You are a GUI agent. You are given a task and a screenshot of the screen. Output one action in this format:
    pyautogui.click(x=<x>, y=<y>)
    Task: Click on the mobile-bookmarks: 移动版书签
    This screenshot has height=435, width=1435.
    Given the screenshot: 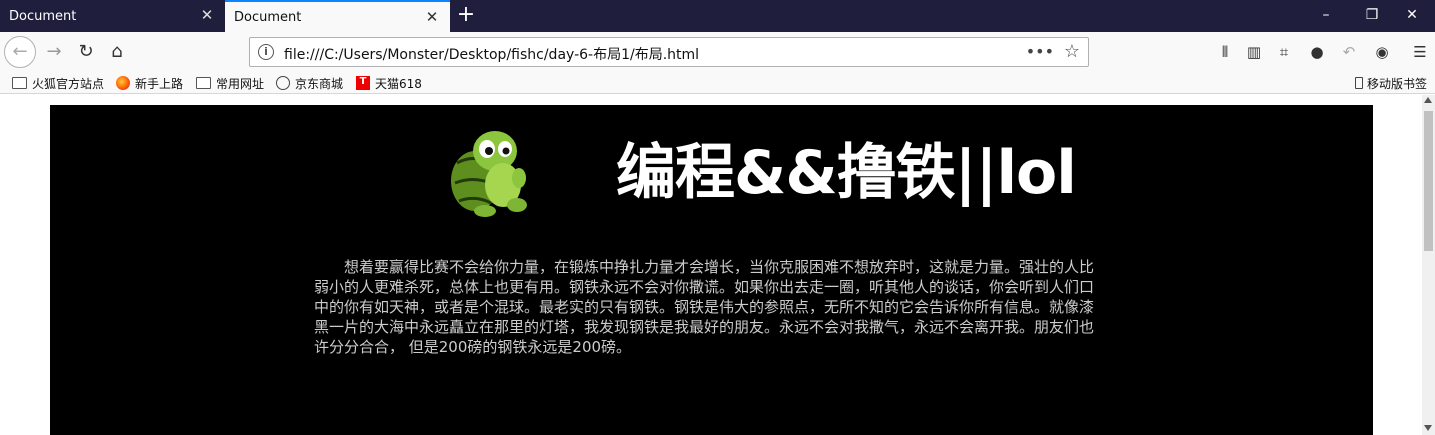 What is the action you would take?
    pyautogui.click(x=1391, y=83)
    